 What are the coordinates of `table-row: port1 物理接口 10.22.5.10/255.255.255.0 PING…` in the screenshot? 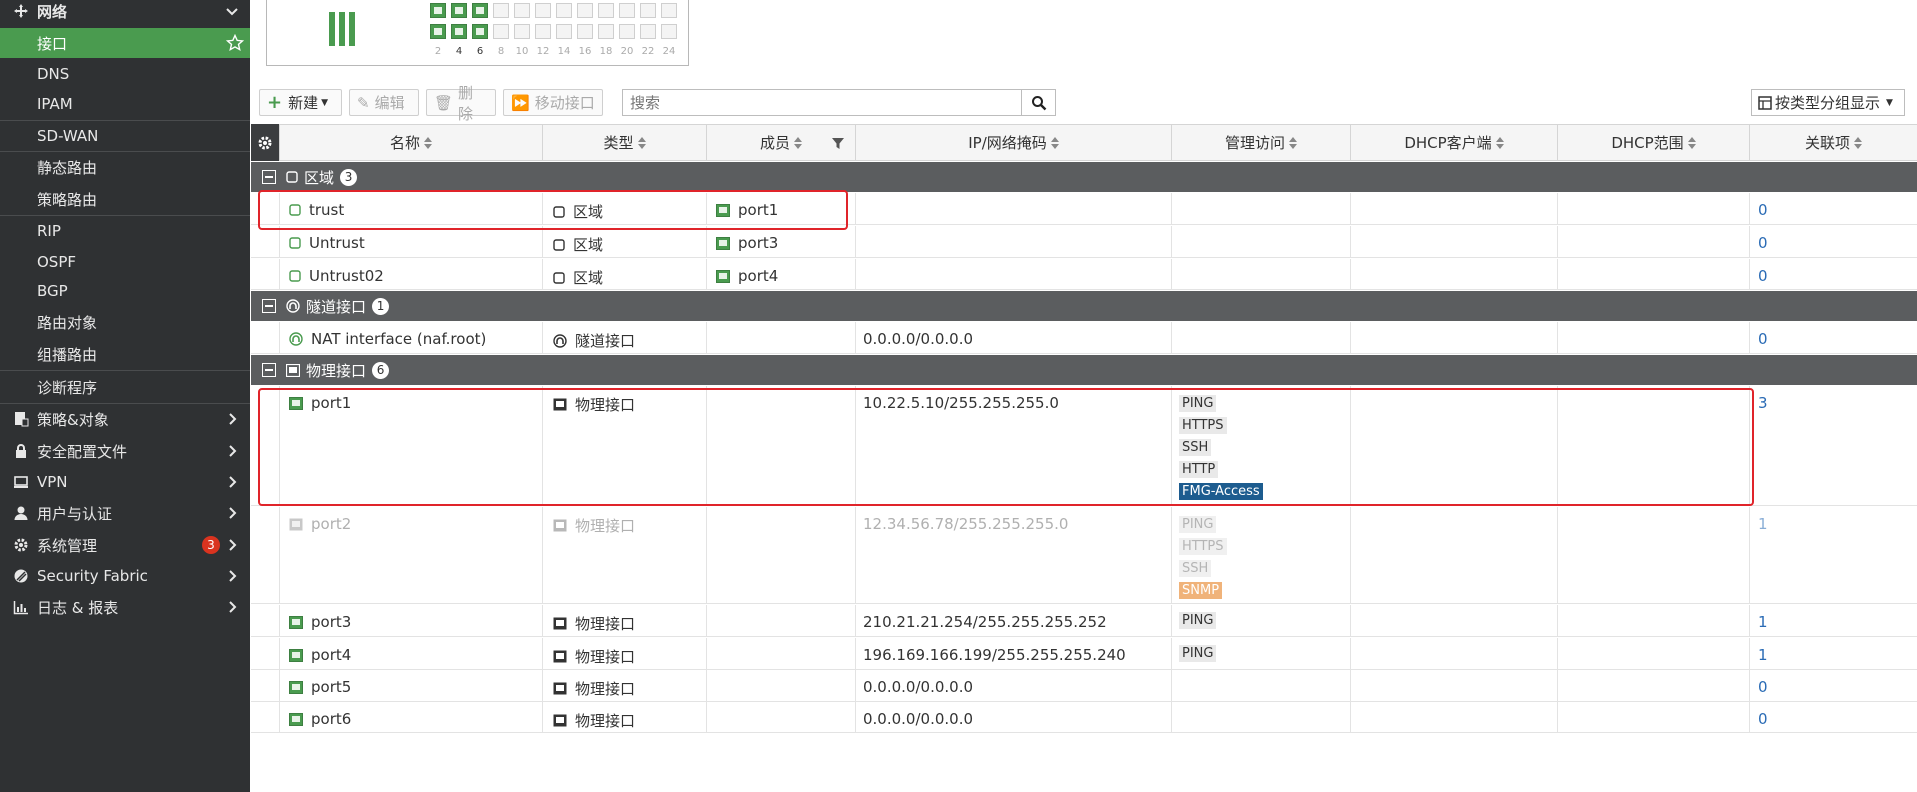 It's located at (1084, 446).